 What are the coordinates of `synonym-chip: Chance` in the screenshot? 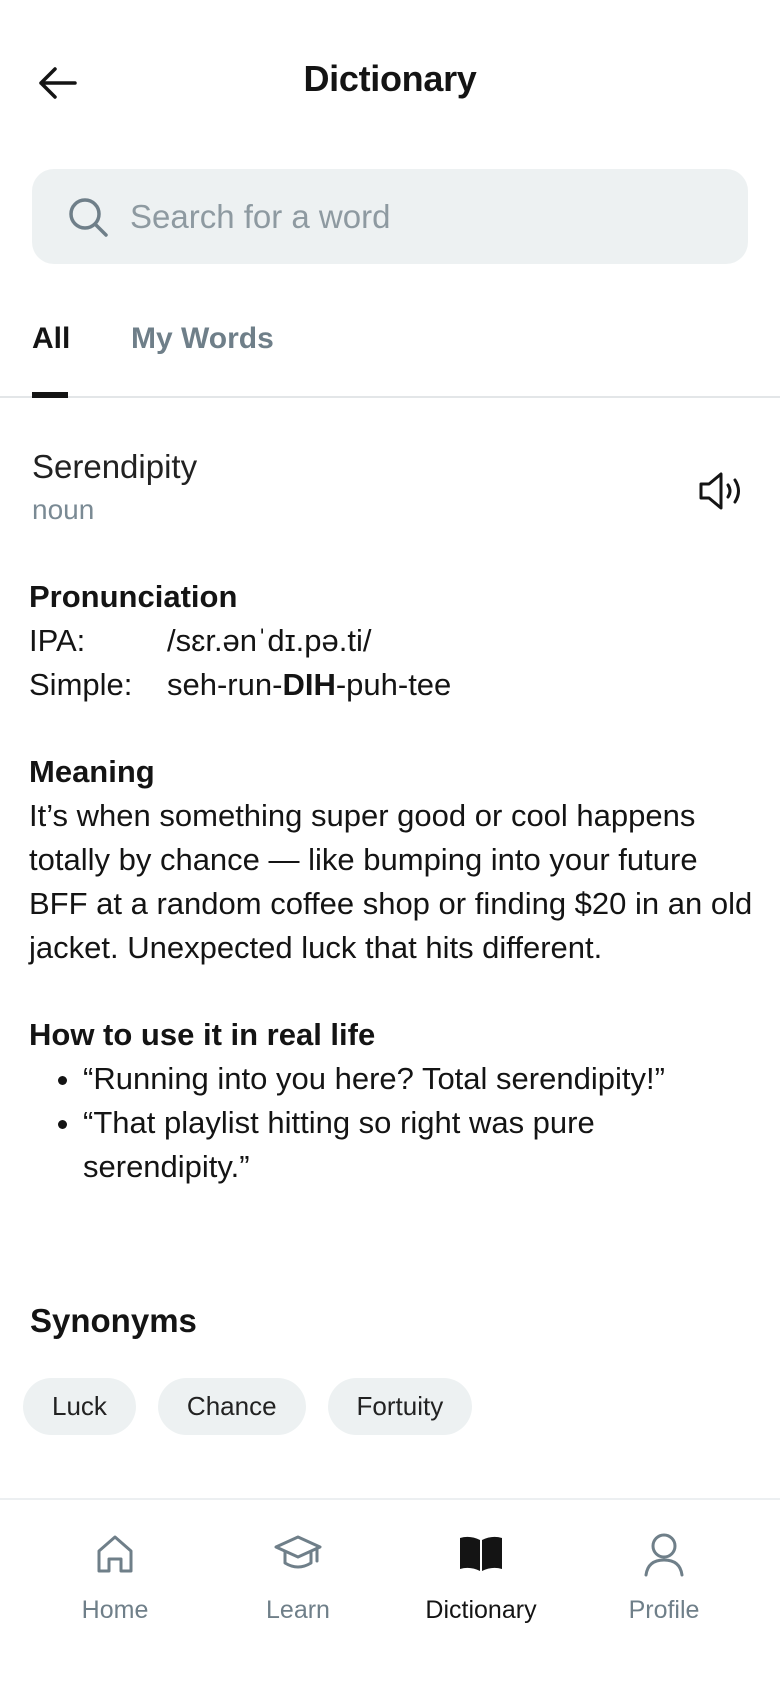 It's located at (231, 1406).